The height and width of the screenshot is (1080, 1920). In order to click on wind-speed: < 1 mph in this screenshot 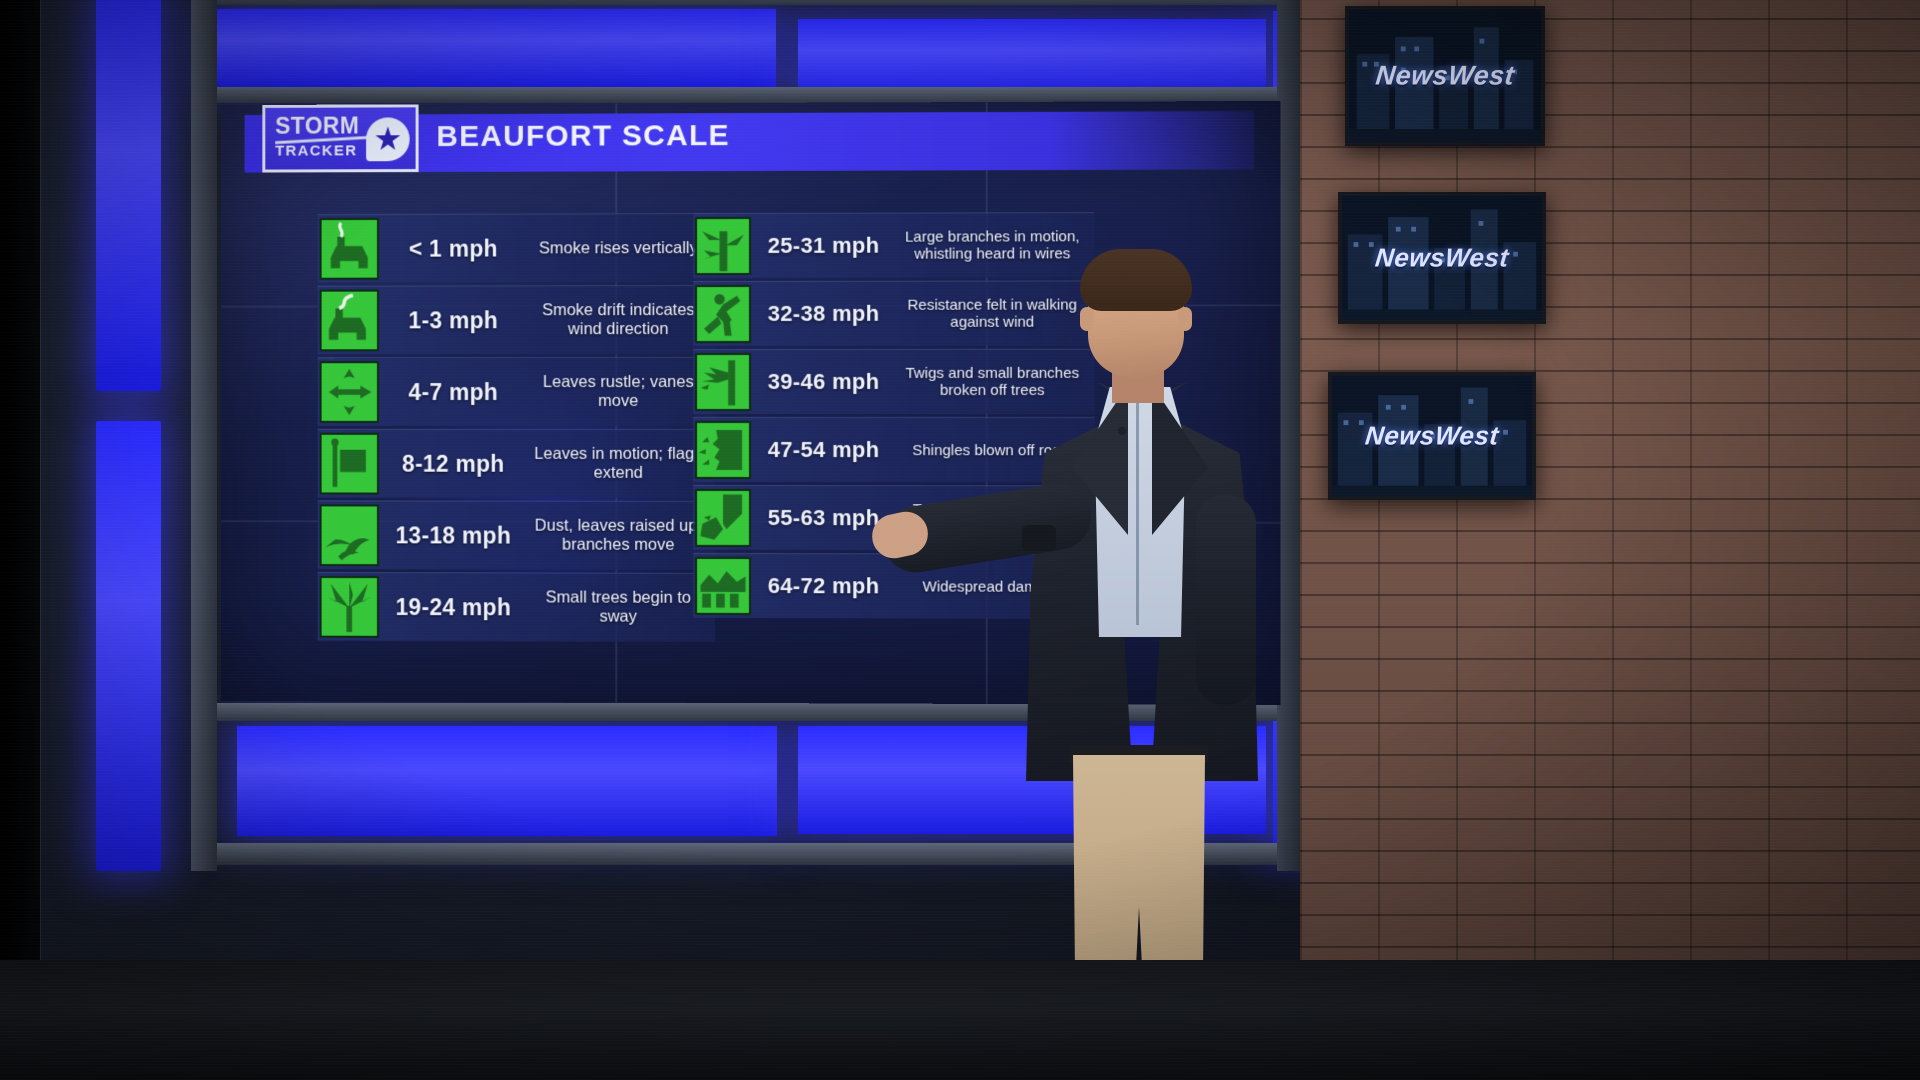, I will do `click(453, 248)`.